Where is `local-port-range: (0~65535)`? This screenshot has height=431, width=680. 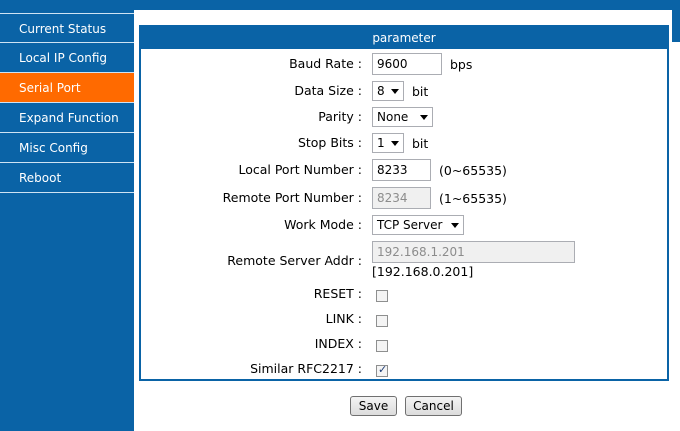 local-port-range: (0~65535) is located at coordinates (472, 170).